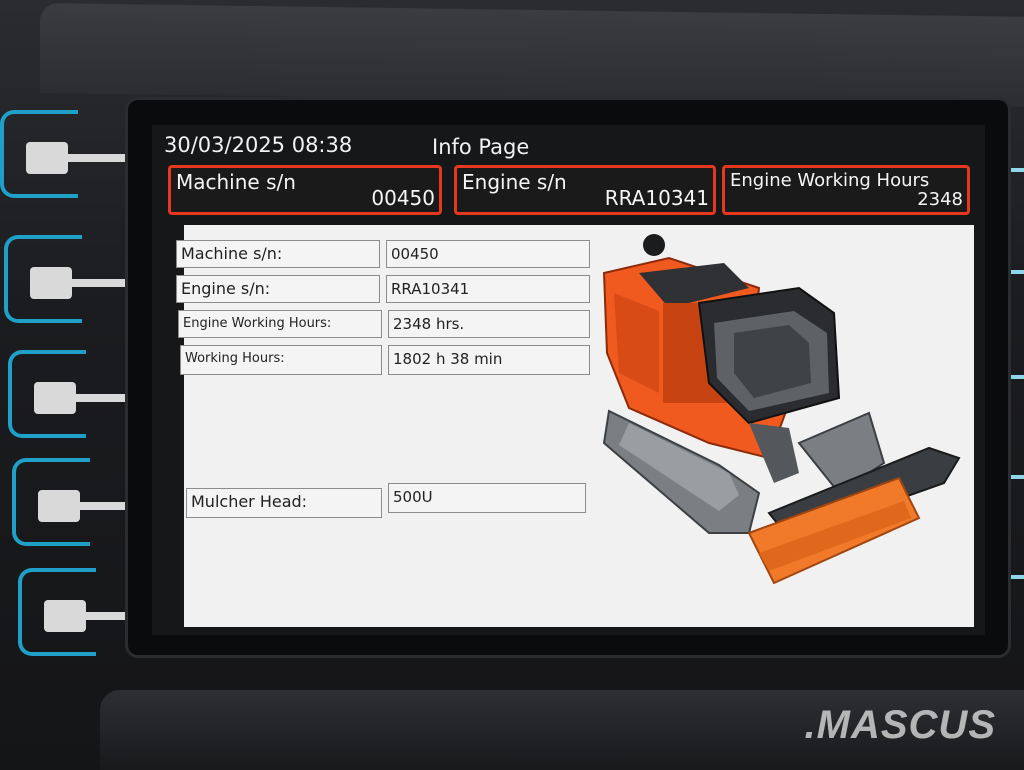 The image size is (1024, 770). What do you see at coordinates (481, 147) in the screenshot?
I see `page-title: Info Page` at bounding box center [481, 147].